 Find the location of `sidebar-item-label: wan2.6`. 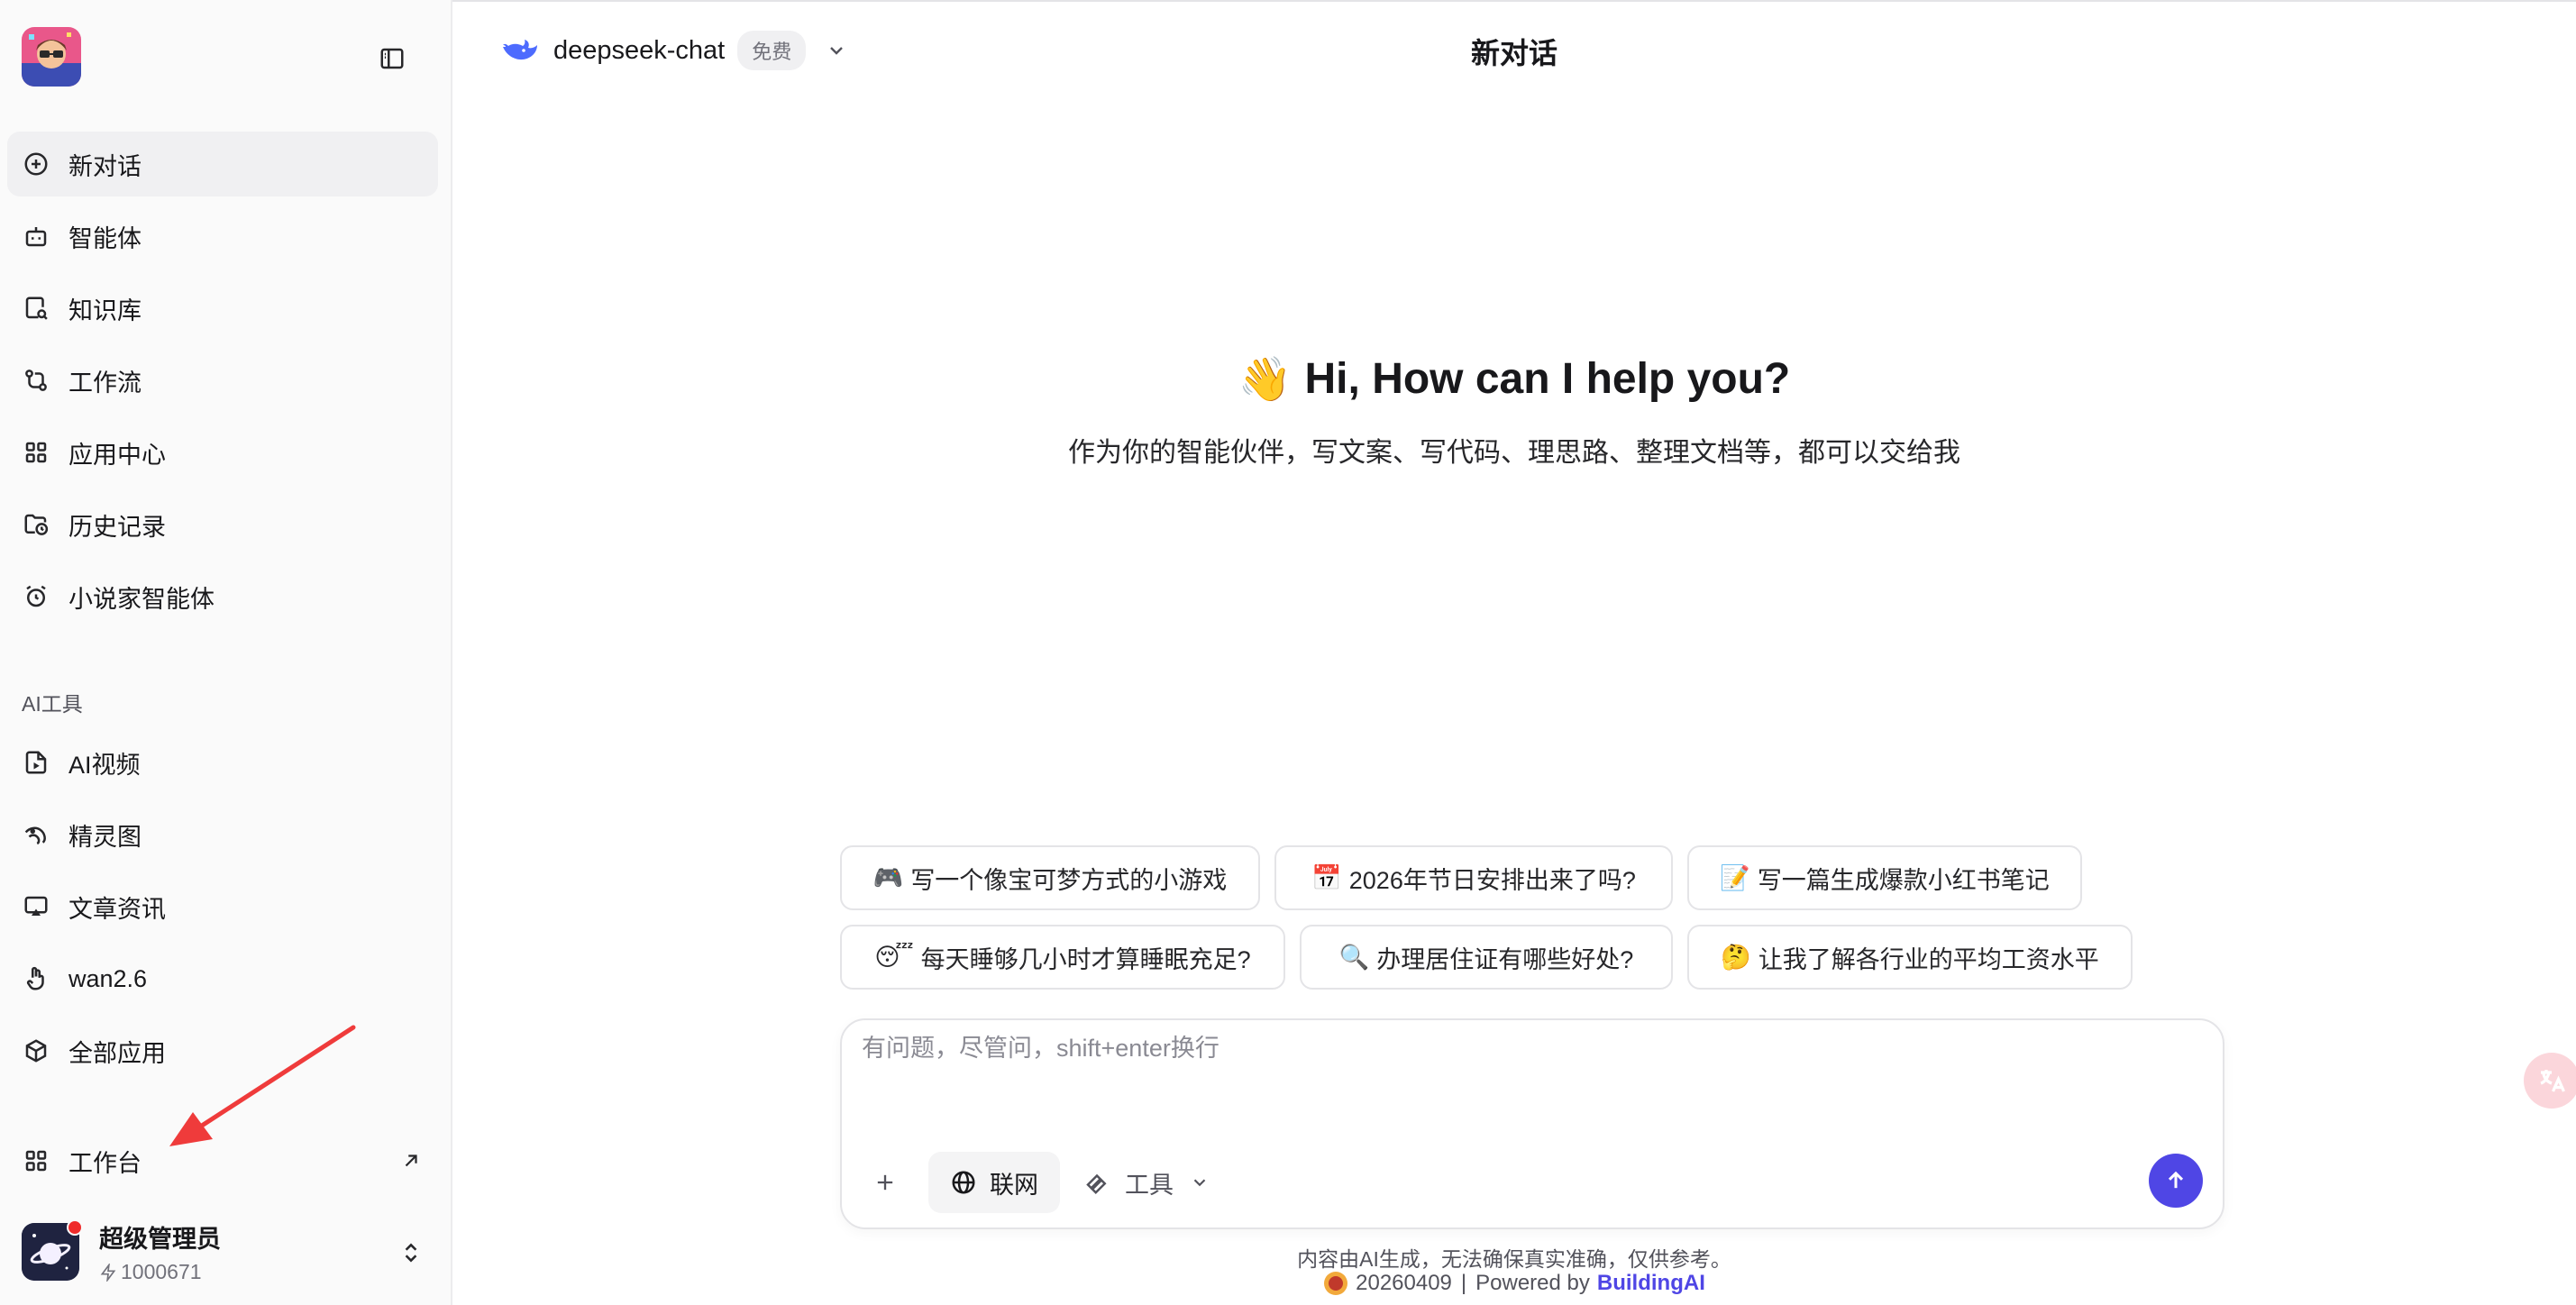

sidebar-item-label: wan2.6 is located at coordinates (108, 978).